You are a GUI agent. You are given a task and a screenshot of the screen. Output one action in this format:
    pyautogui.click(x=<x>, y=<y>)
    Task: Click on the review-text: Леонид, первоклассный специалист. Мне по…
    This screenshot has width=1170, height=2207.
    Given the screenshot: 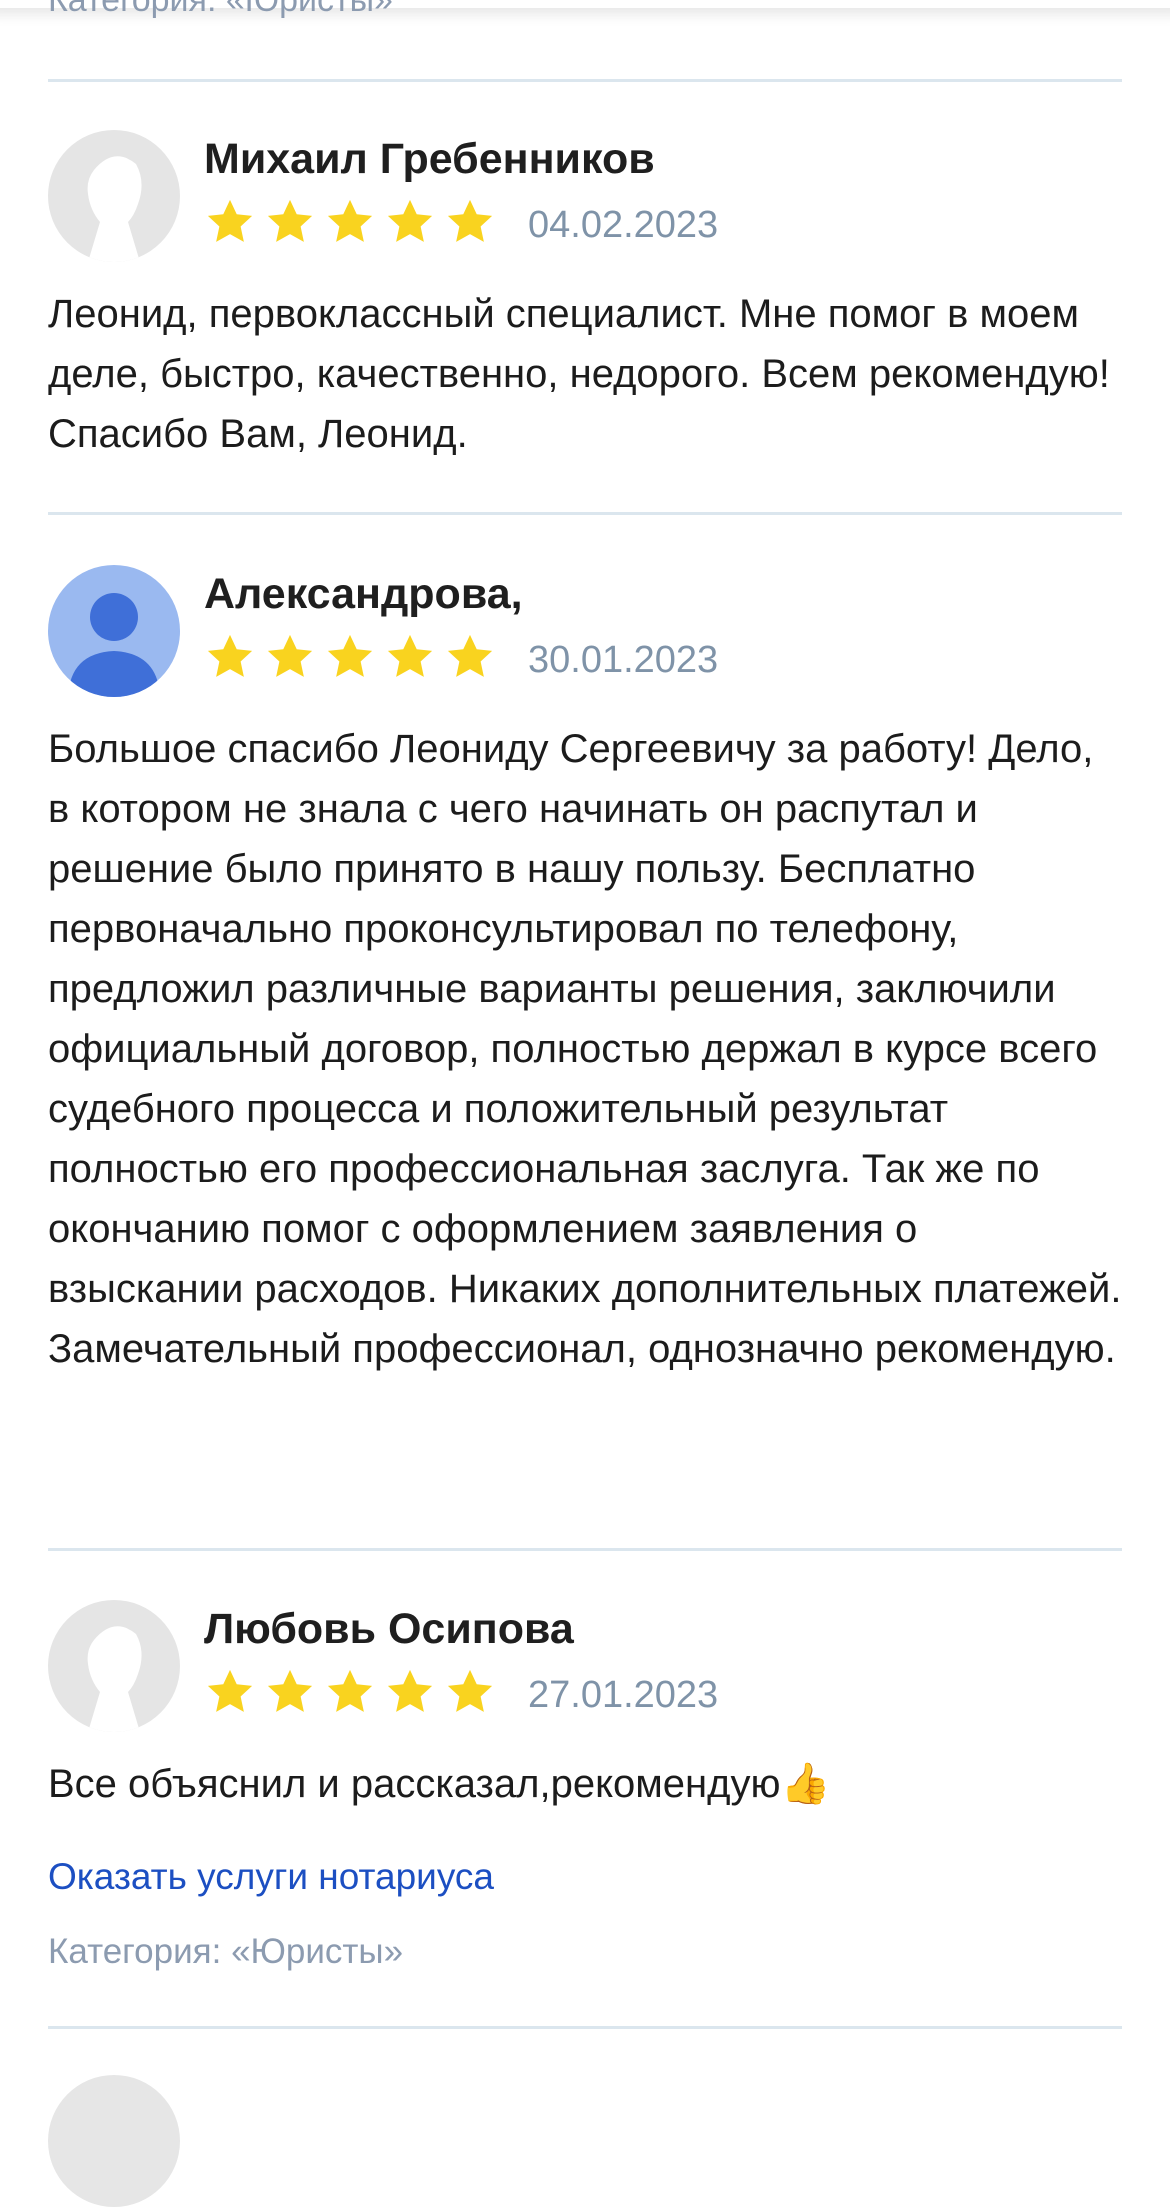 What is the action you would take?
    pyautogui.click(x=579, y=374)
    